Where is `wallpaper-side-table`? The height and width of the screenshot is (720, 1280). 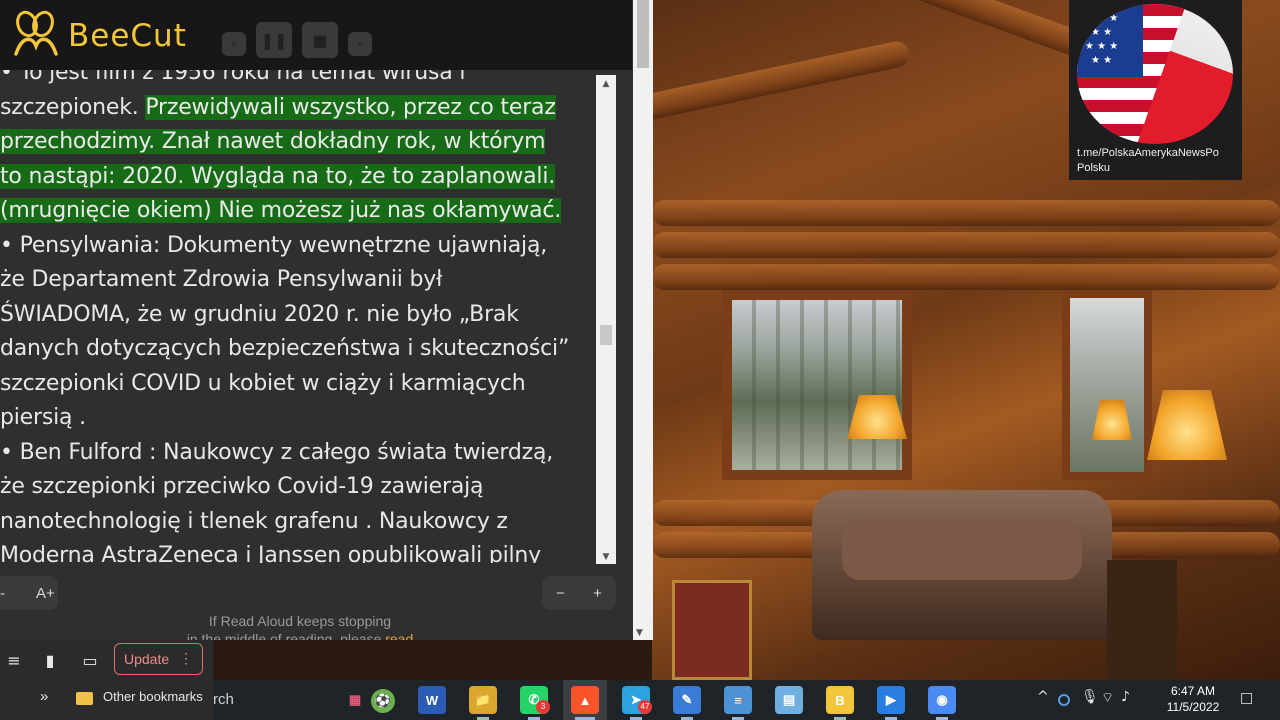 wallpaper-side-table is located at coordinates (1142, 620).